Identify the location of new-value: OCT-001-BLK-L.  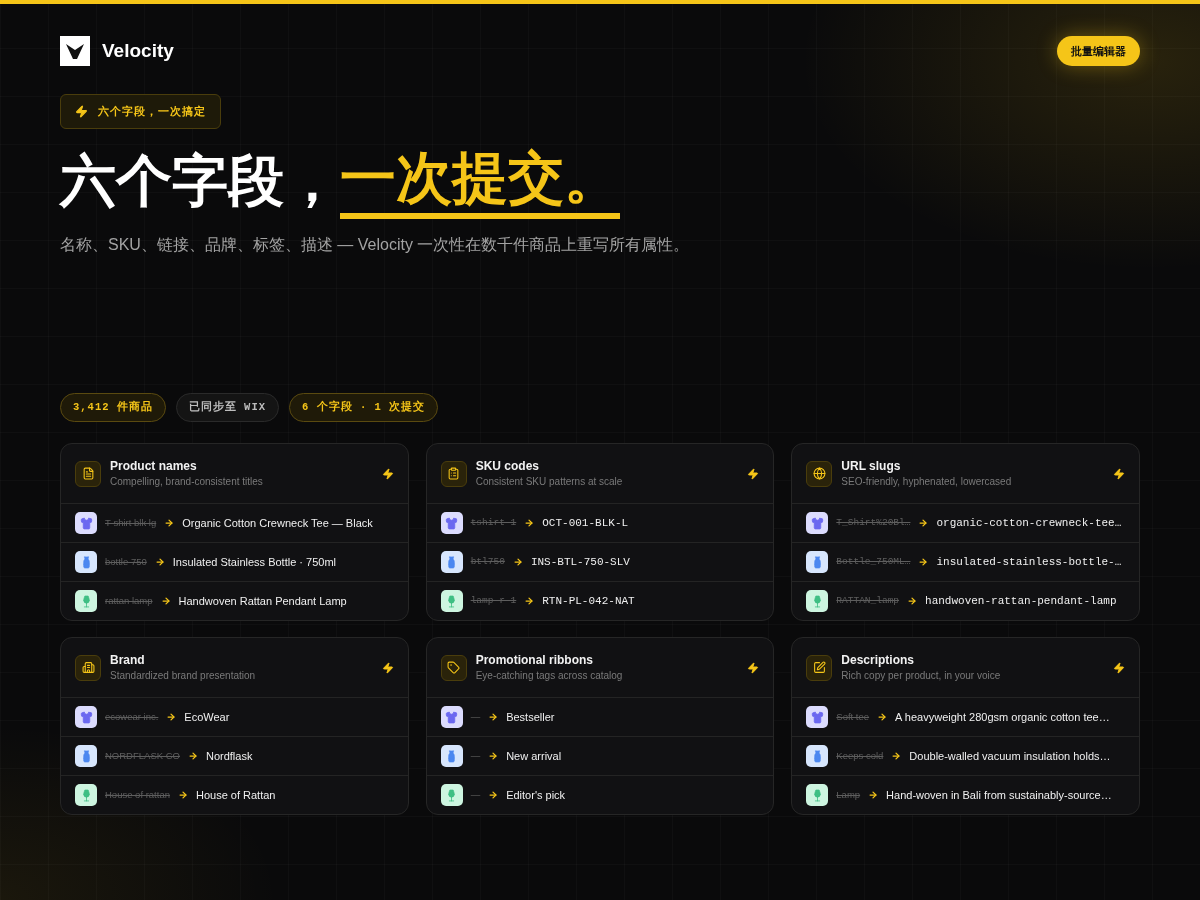
(585, 523).